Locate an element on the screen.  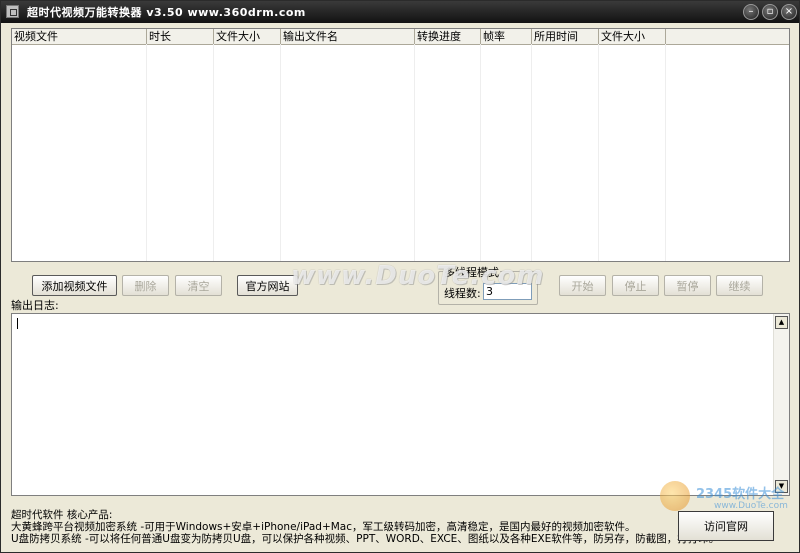
delete-button: 删除 is located at coordinates (145, 285).